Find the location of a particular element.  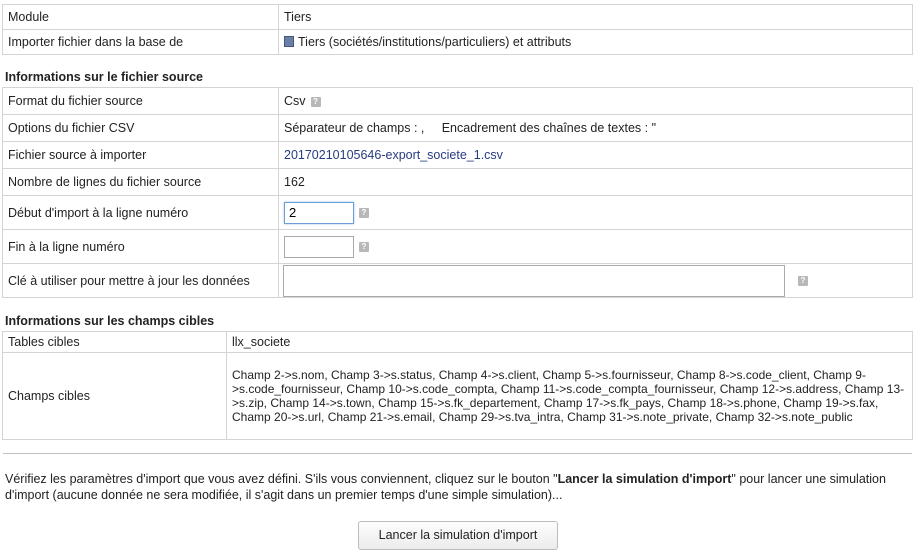

module-row: Module Tiers is located at coordinates (457, 17).